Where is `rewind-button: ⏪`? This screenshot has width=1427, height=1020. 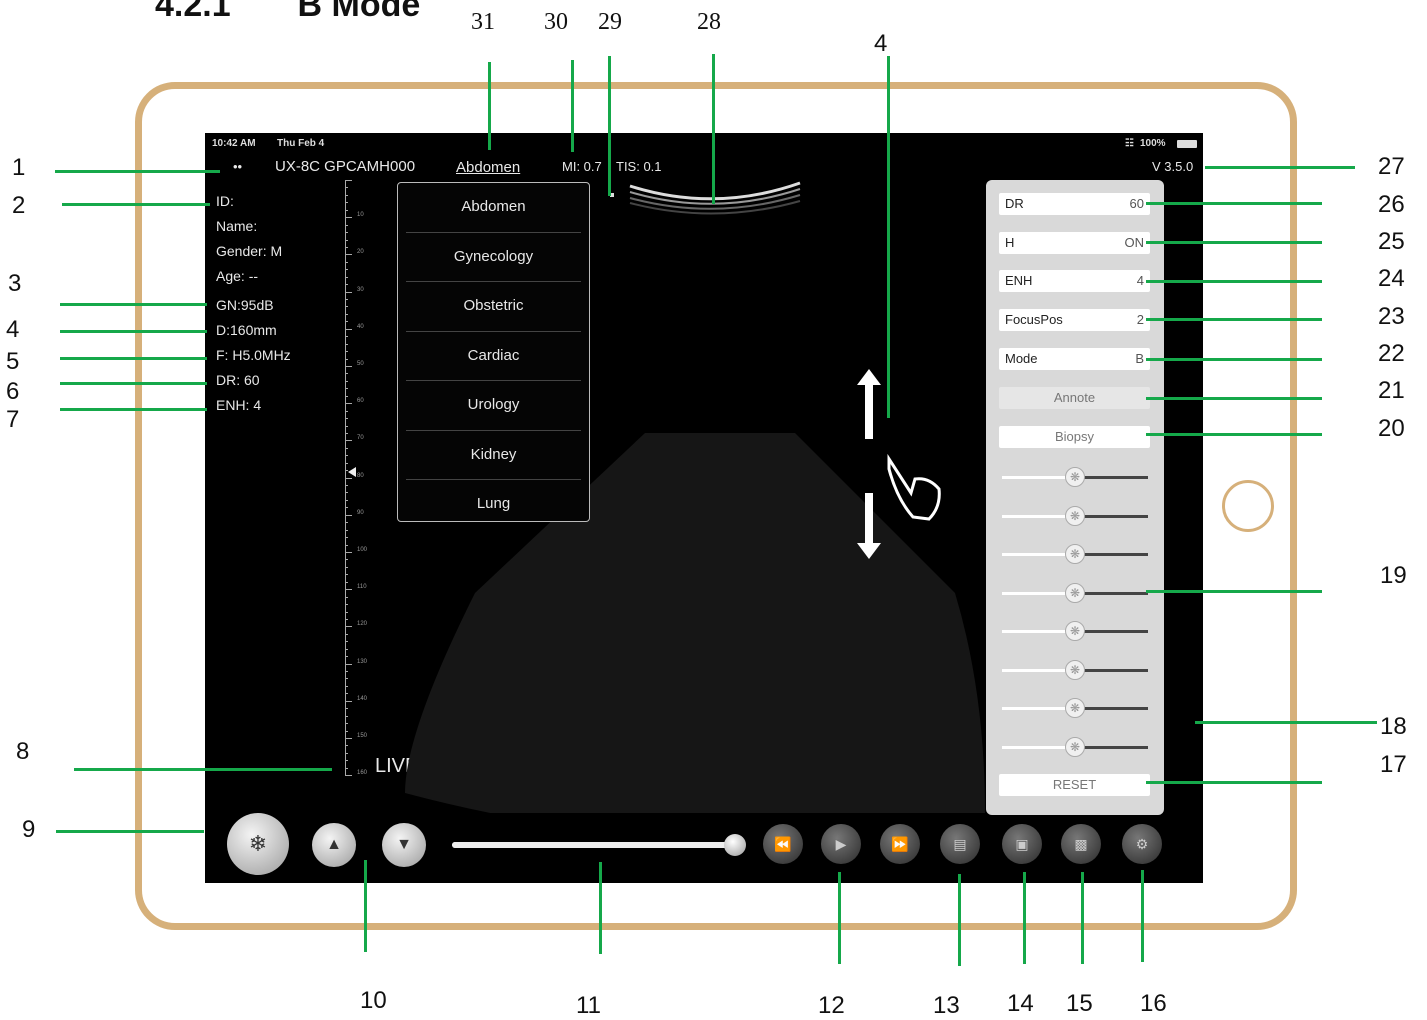 rewind-button: ⏪ is located at coordinates (783, 844).